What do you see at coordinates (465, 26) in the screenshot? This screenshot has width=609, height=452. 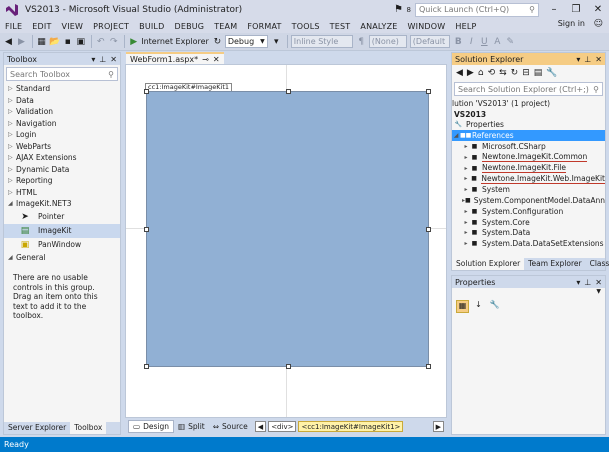 I see `menu-help: HELP` at bounding box center [465, 26].